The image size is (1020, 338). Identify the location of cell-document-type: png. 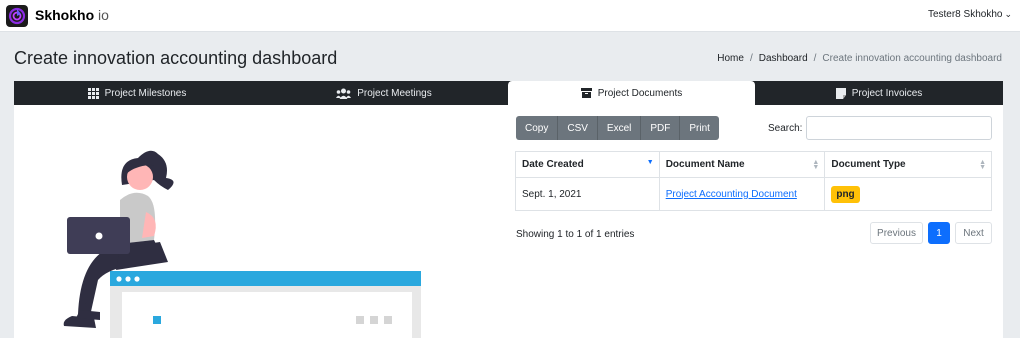
(908, 194).